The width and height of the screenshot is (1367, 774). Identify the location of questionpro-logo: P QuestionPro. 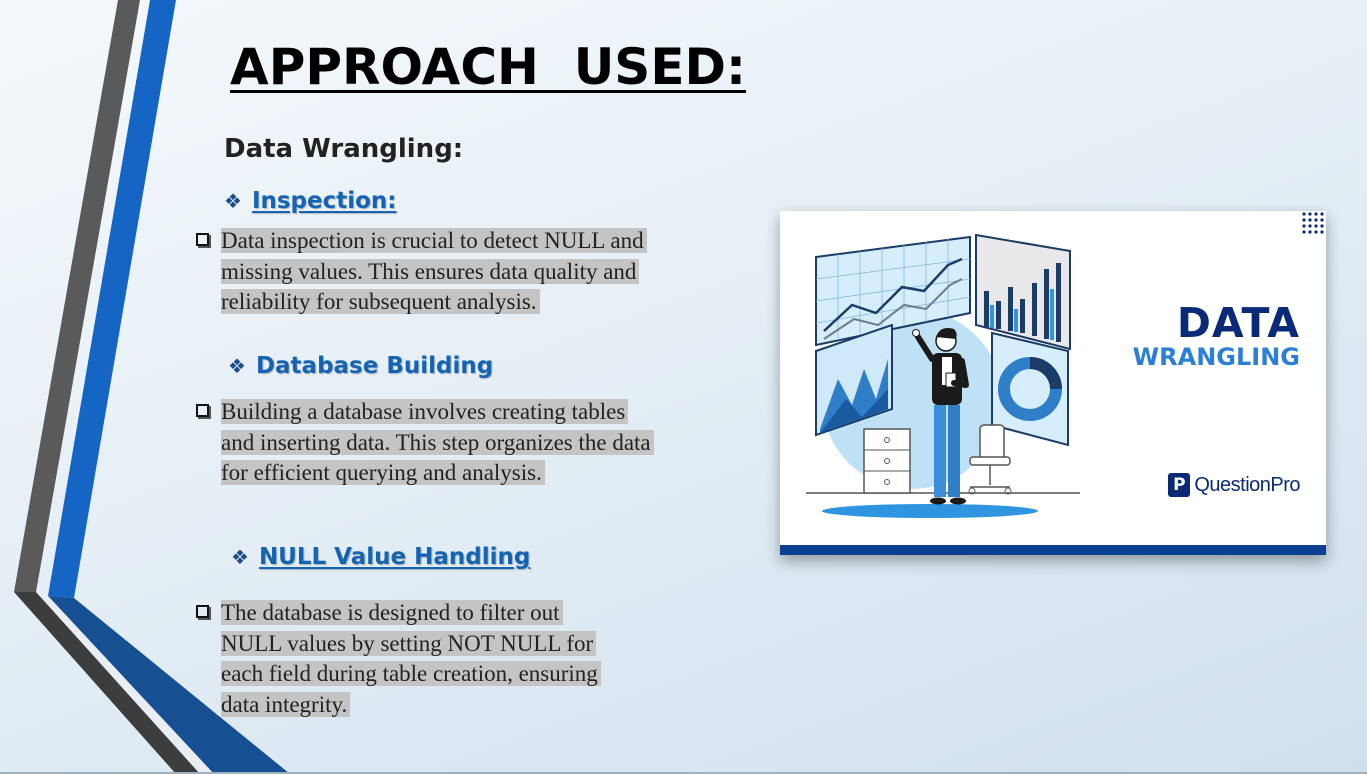
(1234, 485).